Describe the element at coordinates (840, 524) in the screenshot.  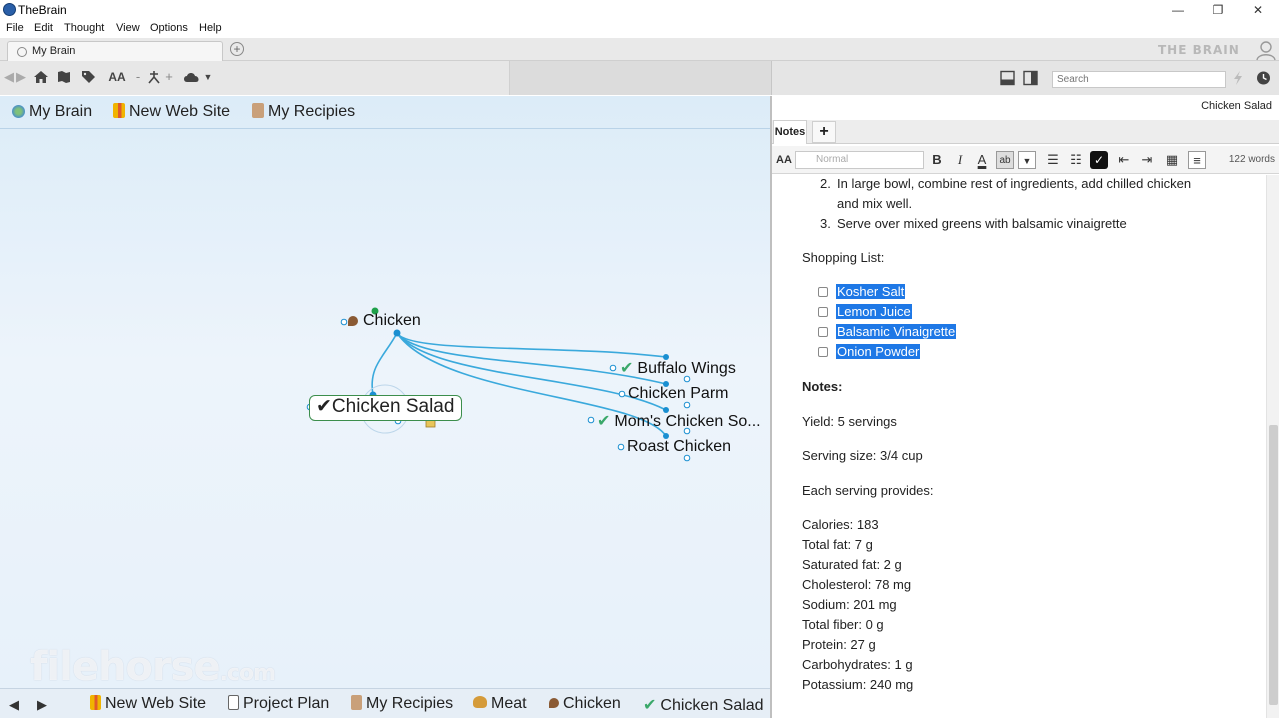
I see `nutrition-line: Calories: 183` at that location.